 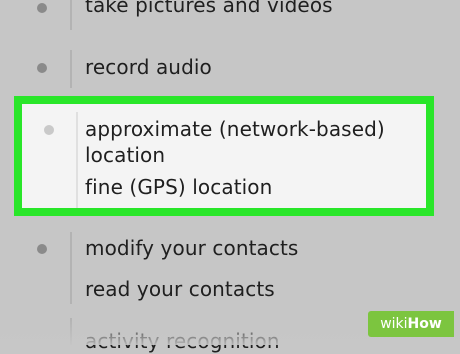 I want to click on permission-contacts-read: read your contacts, so click(x=180, y=289).